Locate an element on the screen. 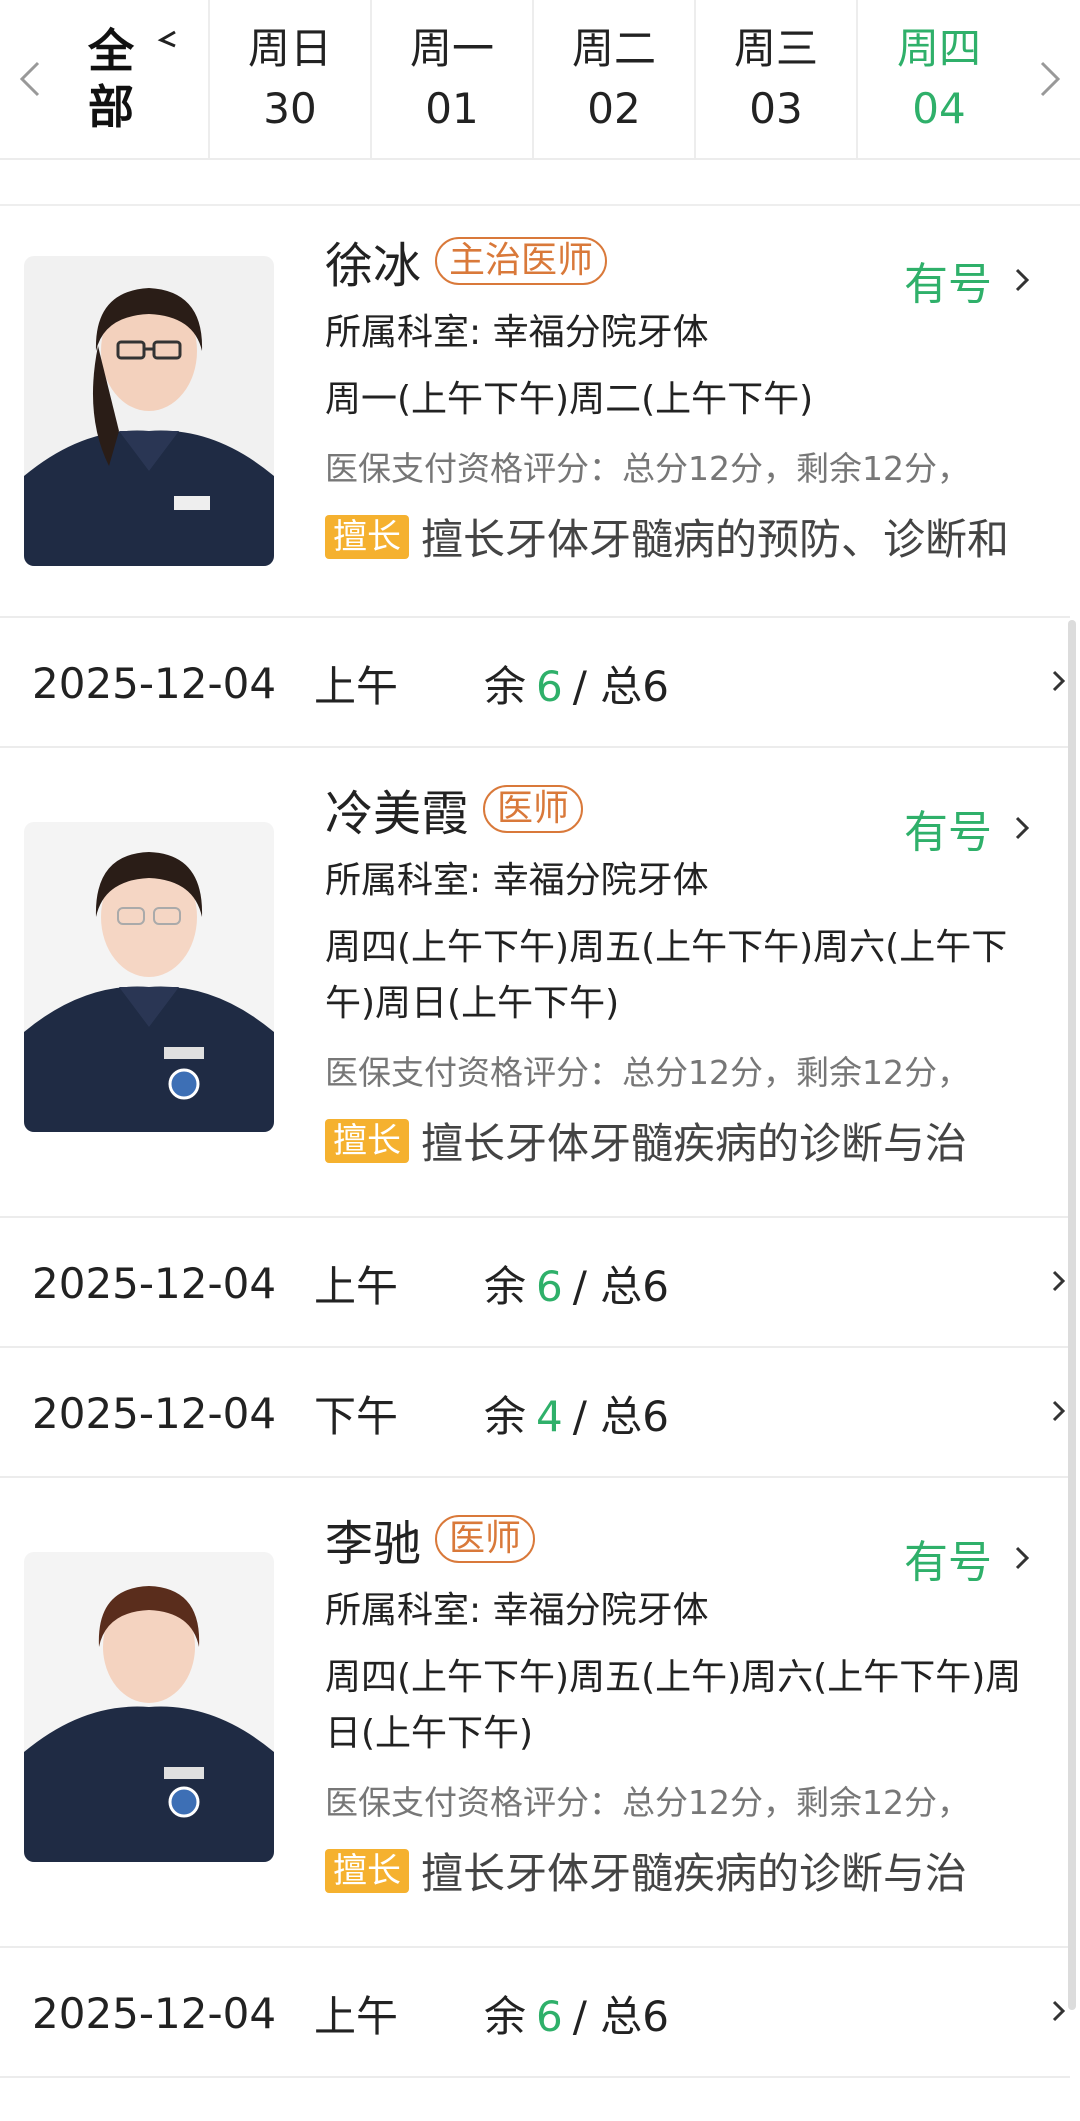 The image size is (1080, 2121). doctor-name: 徐冰 is located at coordinates (373, 266).